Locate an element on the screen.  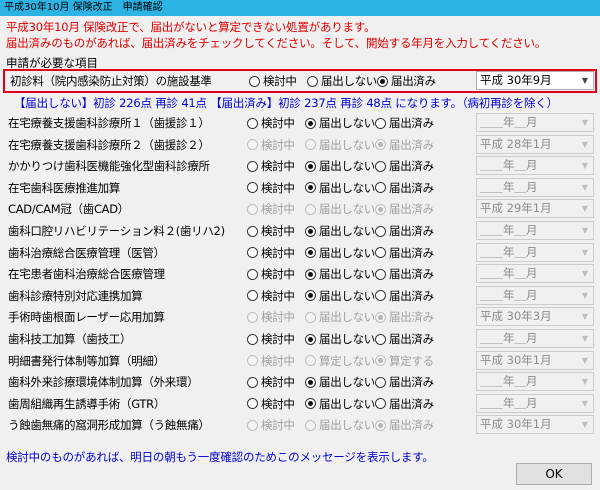
main-item-label: 初診料（院内感染防止対策）の施設基準 is located at coordinates (111, 81).